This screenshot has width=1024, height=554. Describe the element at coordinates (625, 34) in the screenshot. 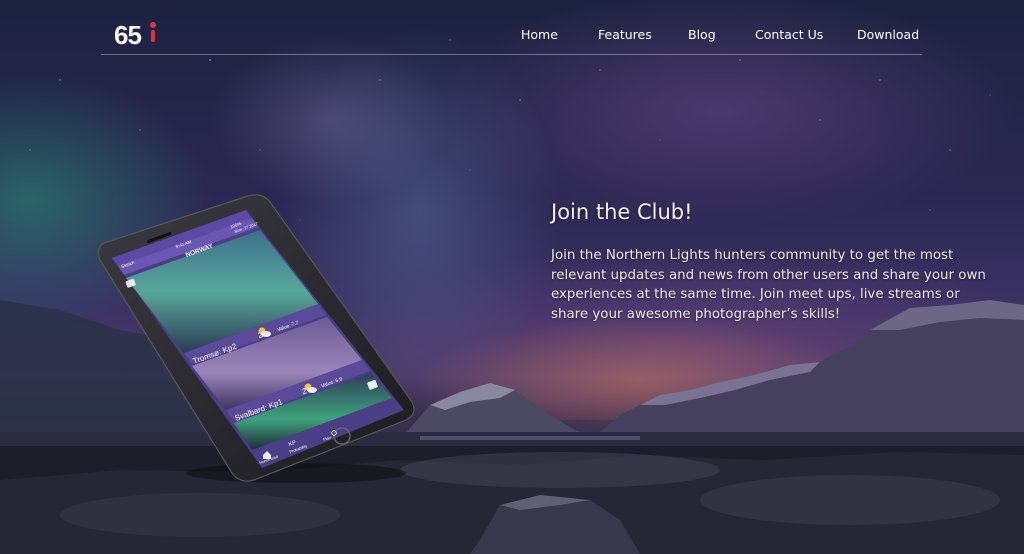

I see `nav-features-link: Features` at that location.